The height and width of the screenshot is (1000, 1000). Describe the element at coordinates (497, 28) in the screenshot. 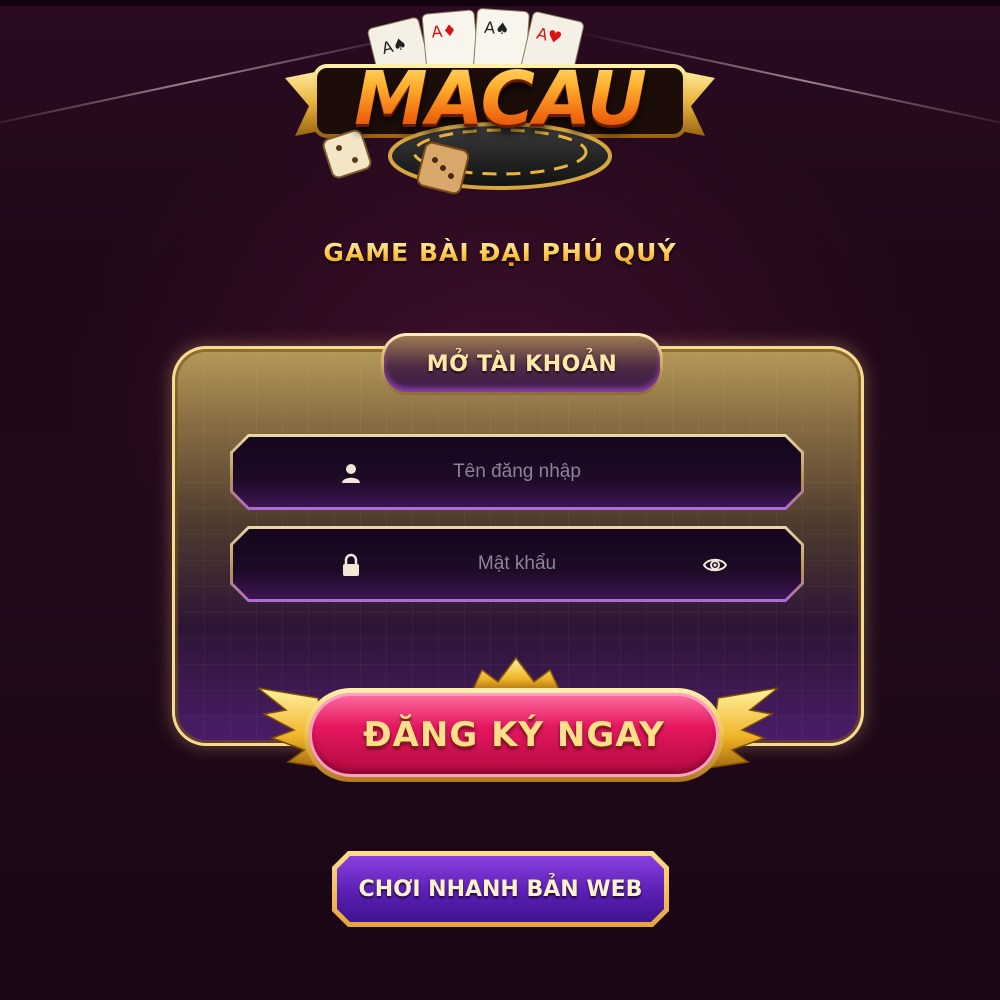

I see `svg-text: A♠` at that location.